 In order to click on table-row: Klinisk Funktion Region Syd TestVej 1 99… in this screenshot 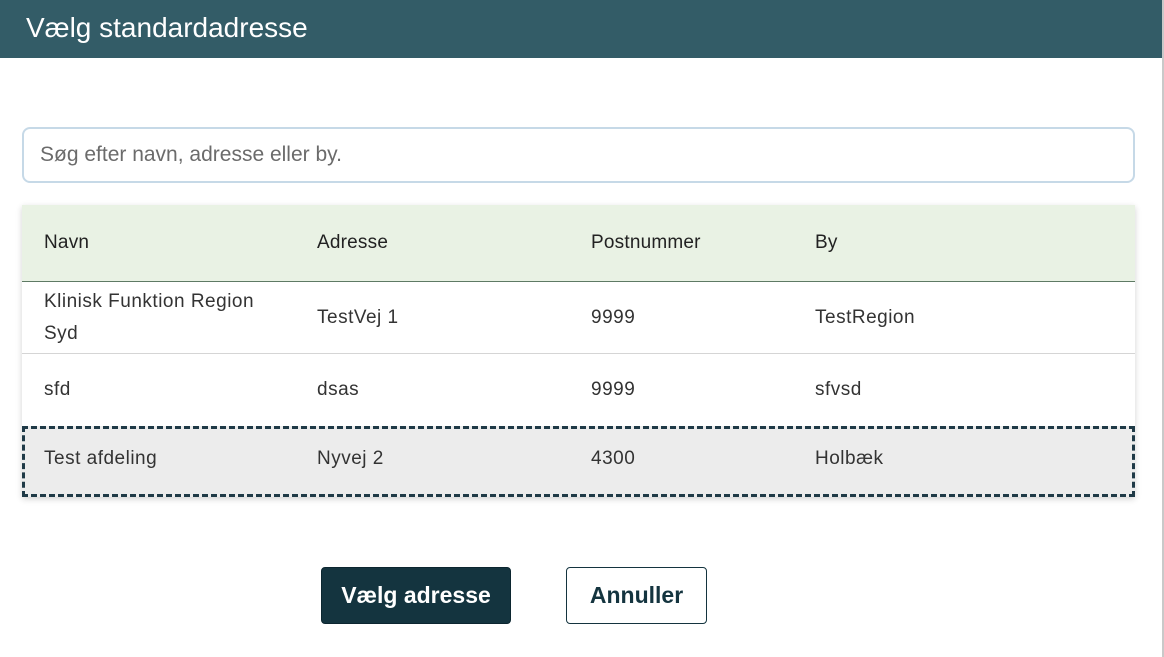, I will do `click(578, 318)`.